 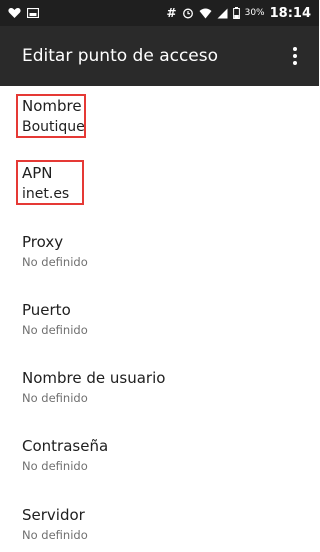 What do you see at coordinates (290, 13) in the screenshot?
I see `clock: 18:14` at bounding box center [290, 13].